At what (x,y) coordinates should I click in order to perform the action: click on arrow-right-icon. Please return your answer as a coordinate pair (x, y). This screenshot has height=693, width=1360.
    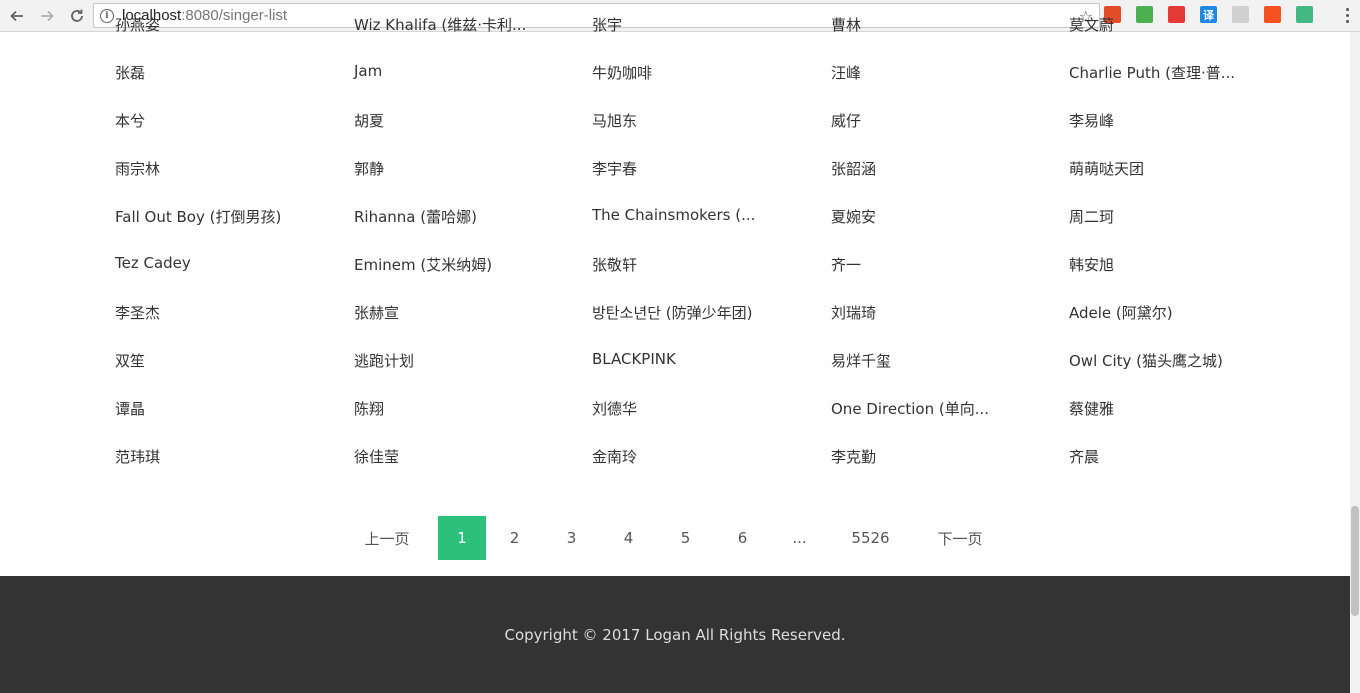
    Looking at the image, I should click on (47, 15).